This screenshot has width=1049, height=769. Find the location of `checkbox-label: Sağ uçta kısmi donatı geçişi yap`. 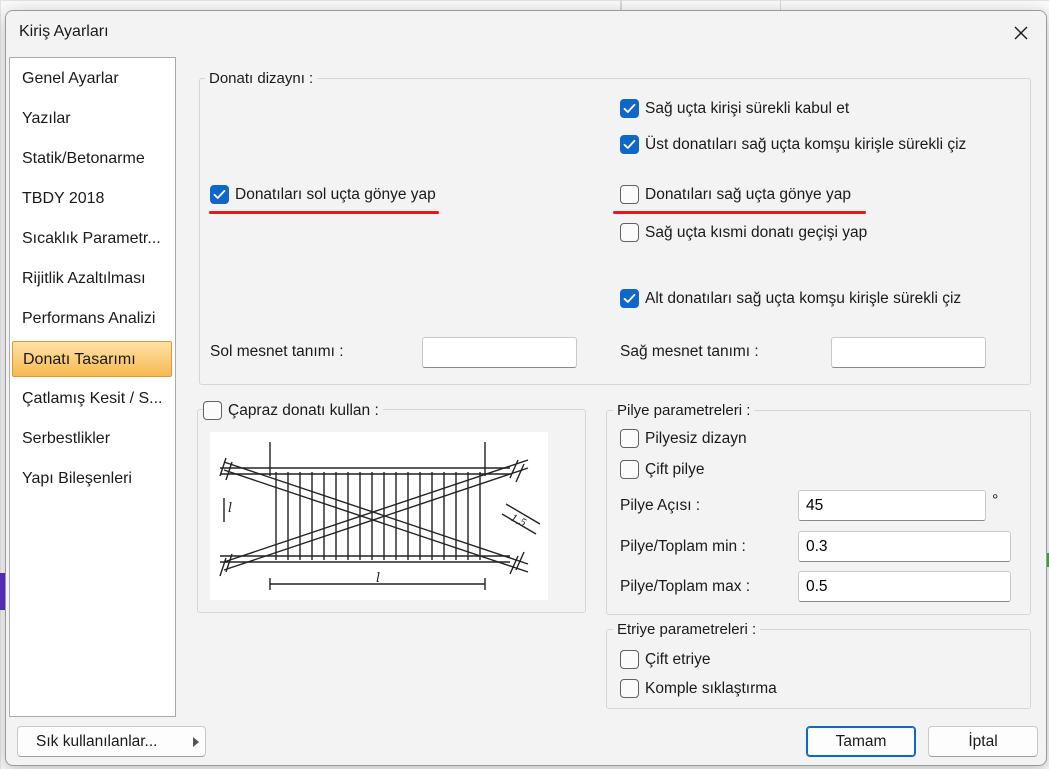

checkbox-label: Sağ uçta kısmi donatı geçişi yap is located at coordinates (756, 232).